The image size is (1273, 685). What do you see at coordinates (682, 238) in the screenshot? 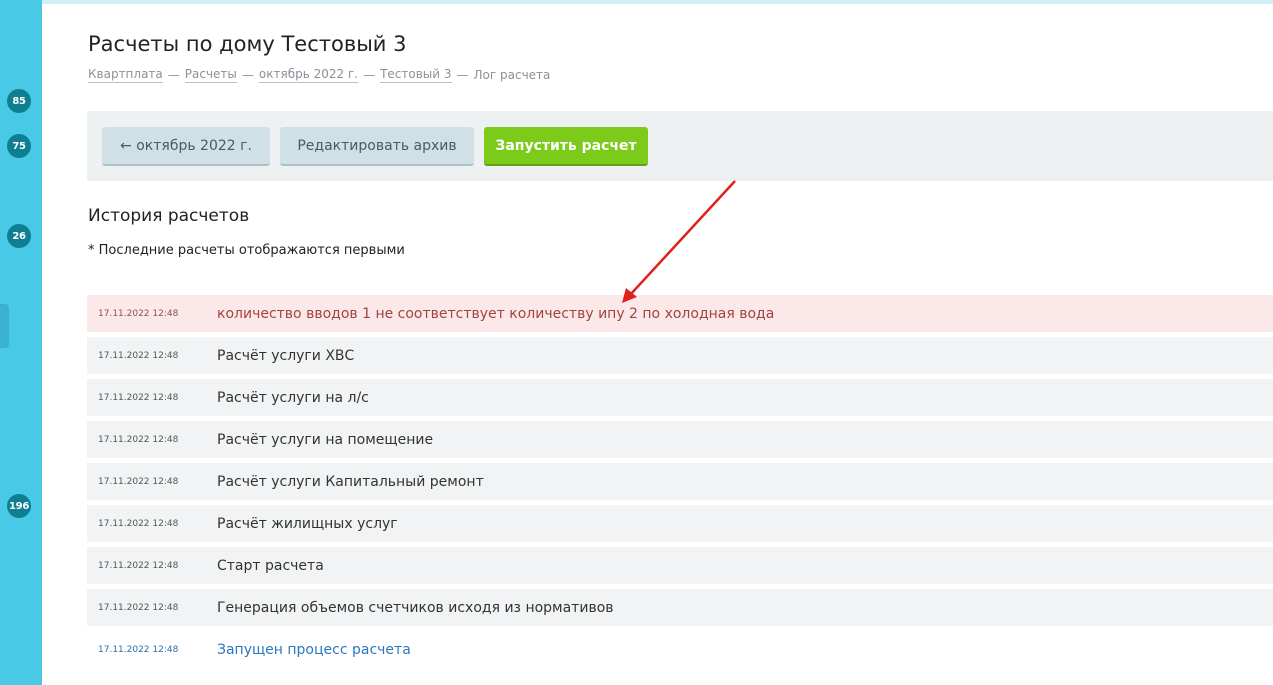
I see `annotation-arrow-line` at bounding box center [682, 238].